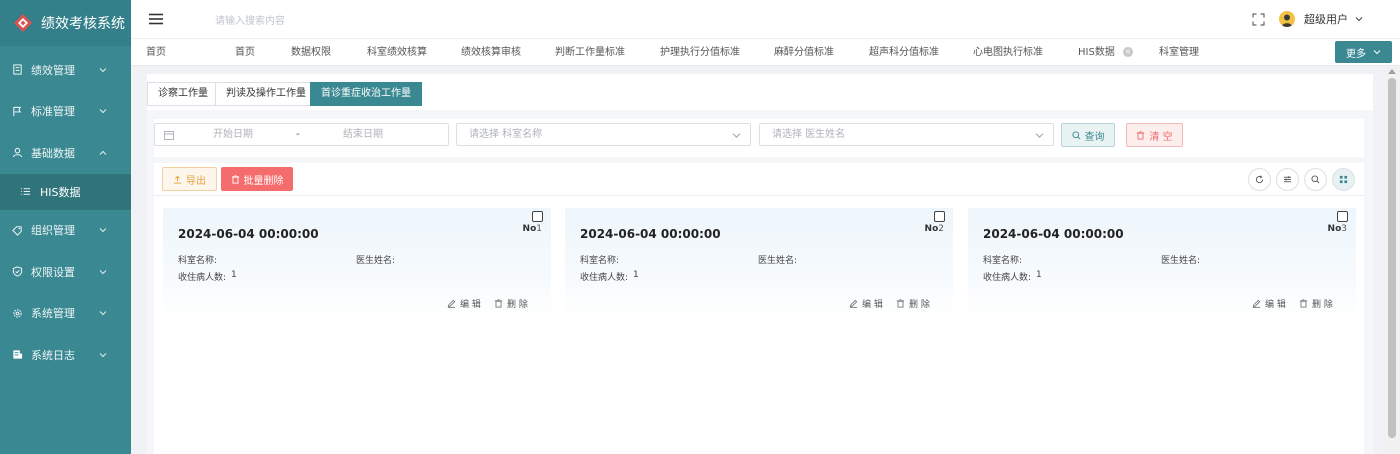 Image resolution: width=1400 pixels, height=454 pixels. I want to click on card-view-button, so click(1343, 179).